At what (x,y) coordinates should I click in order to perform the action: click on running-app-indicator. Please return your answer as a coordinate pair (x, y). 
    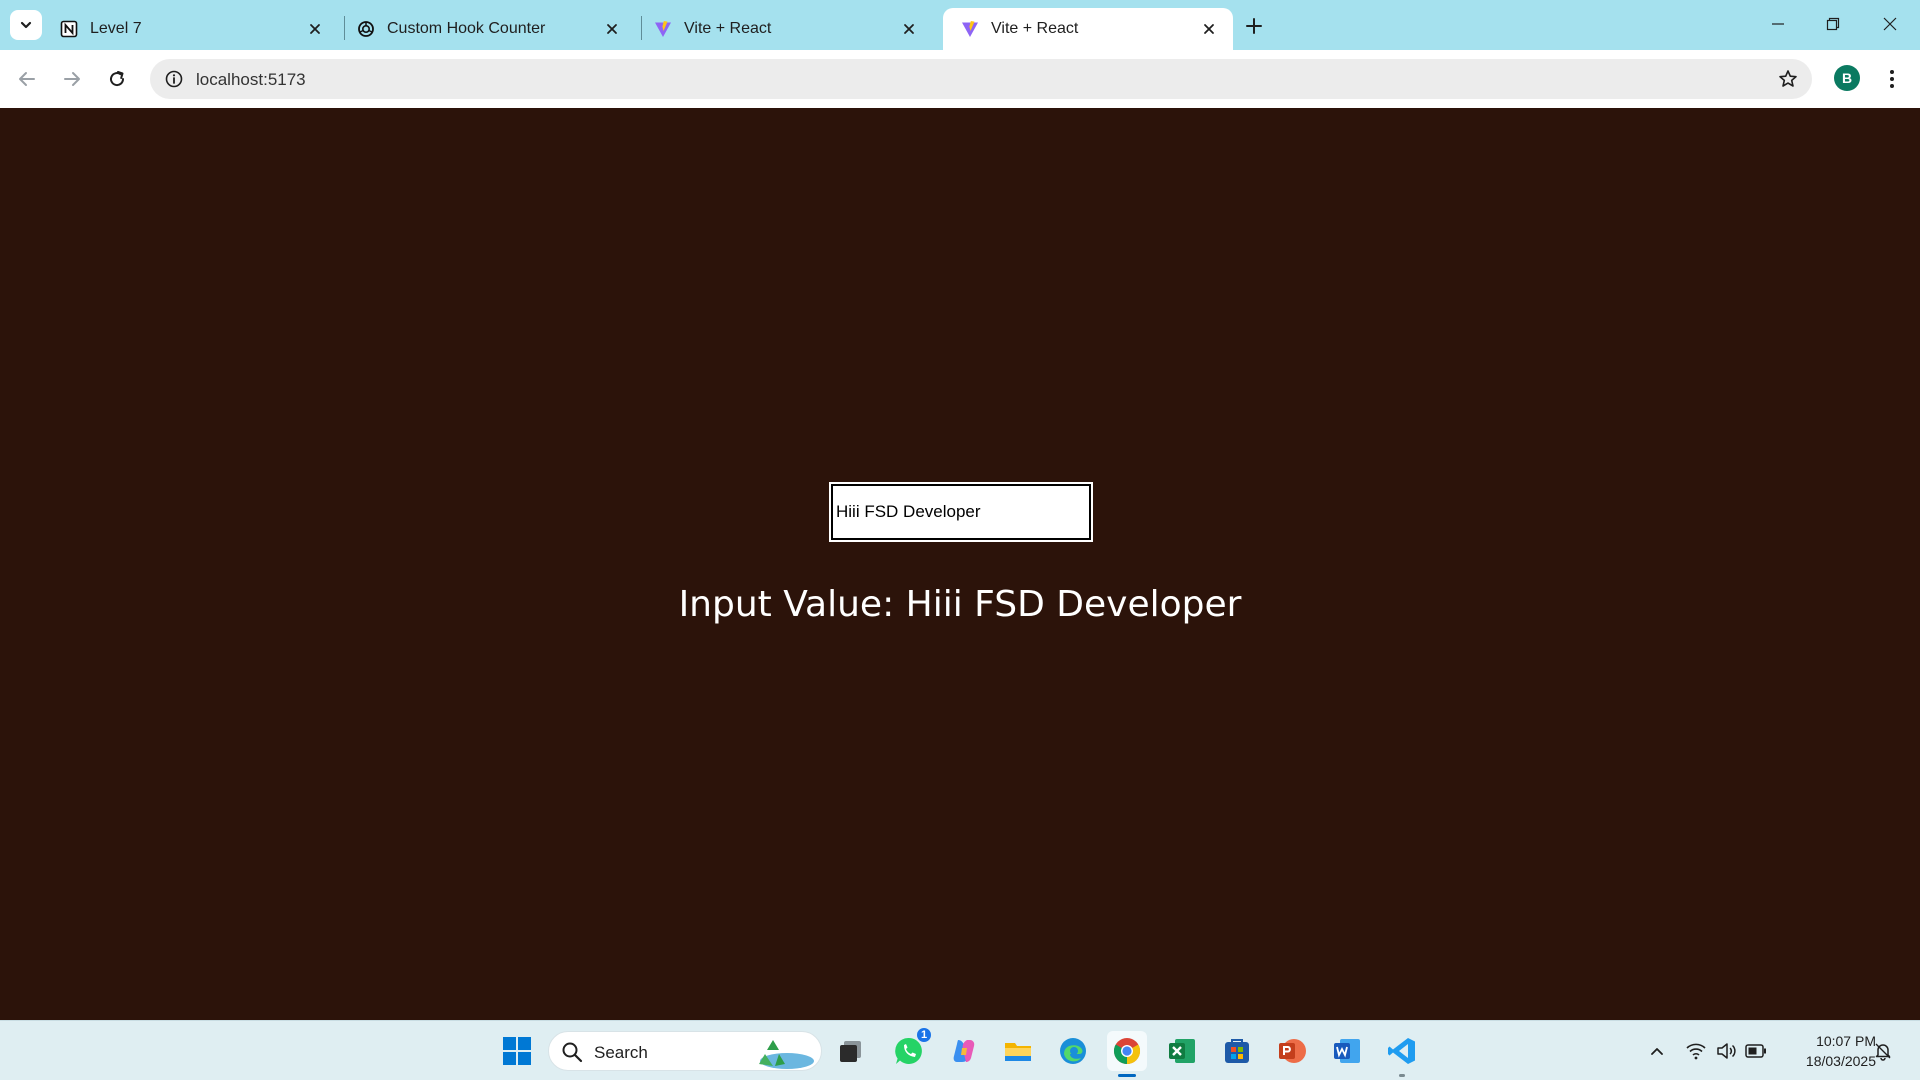
    Looking at the image, I should click on (1402, 1075).